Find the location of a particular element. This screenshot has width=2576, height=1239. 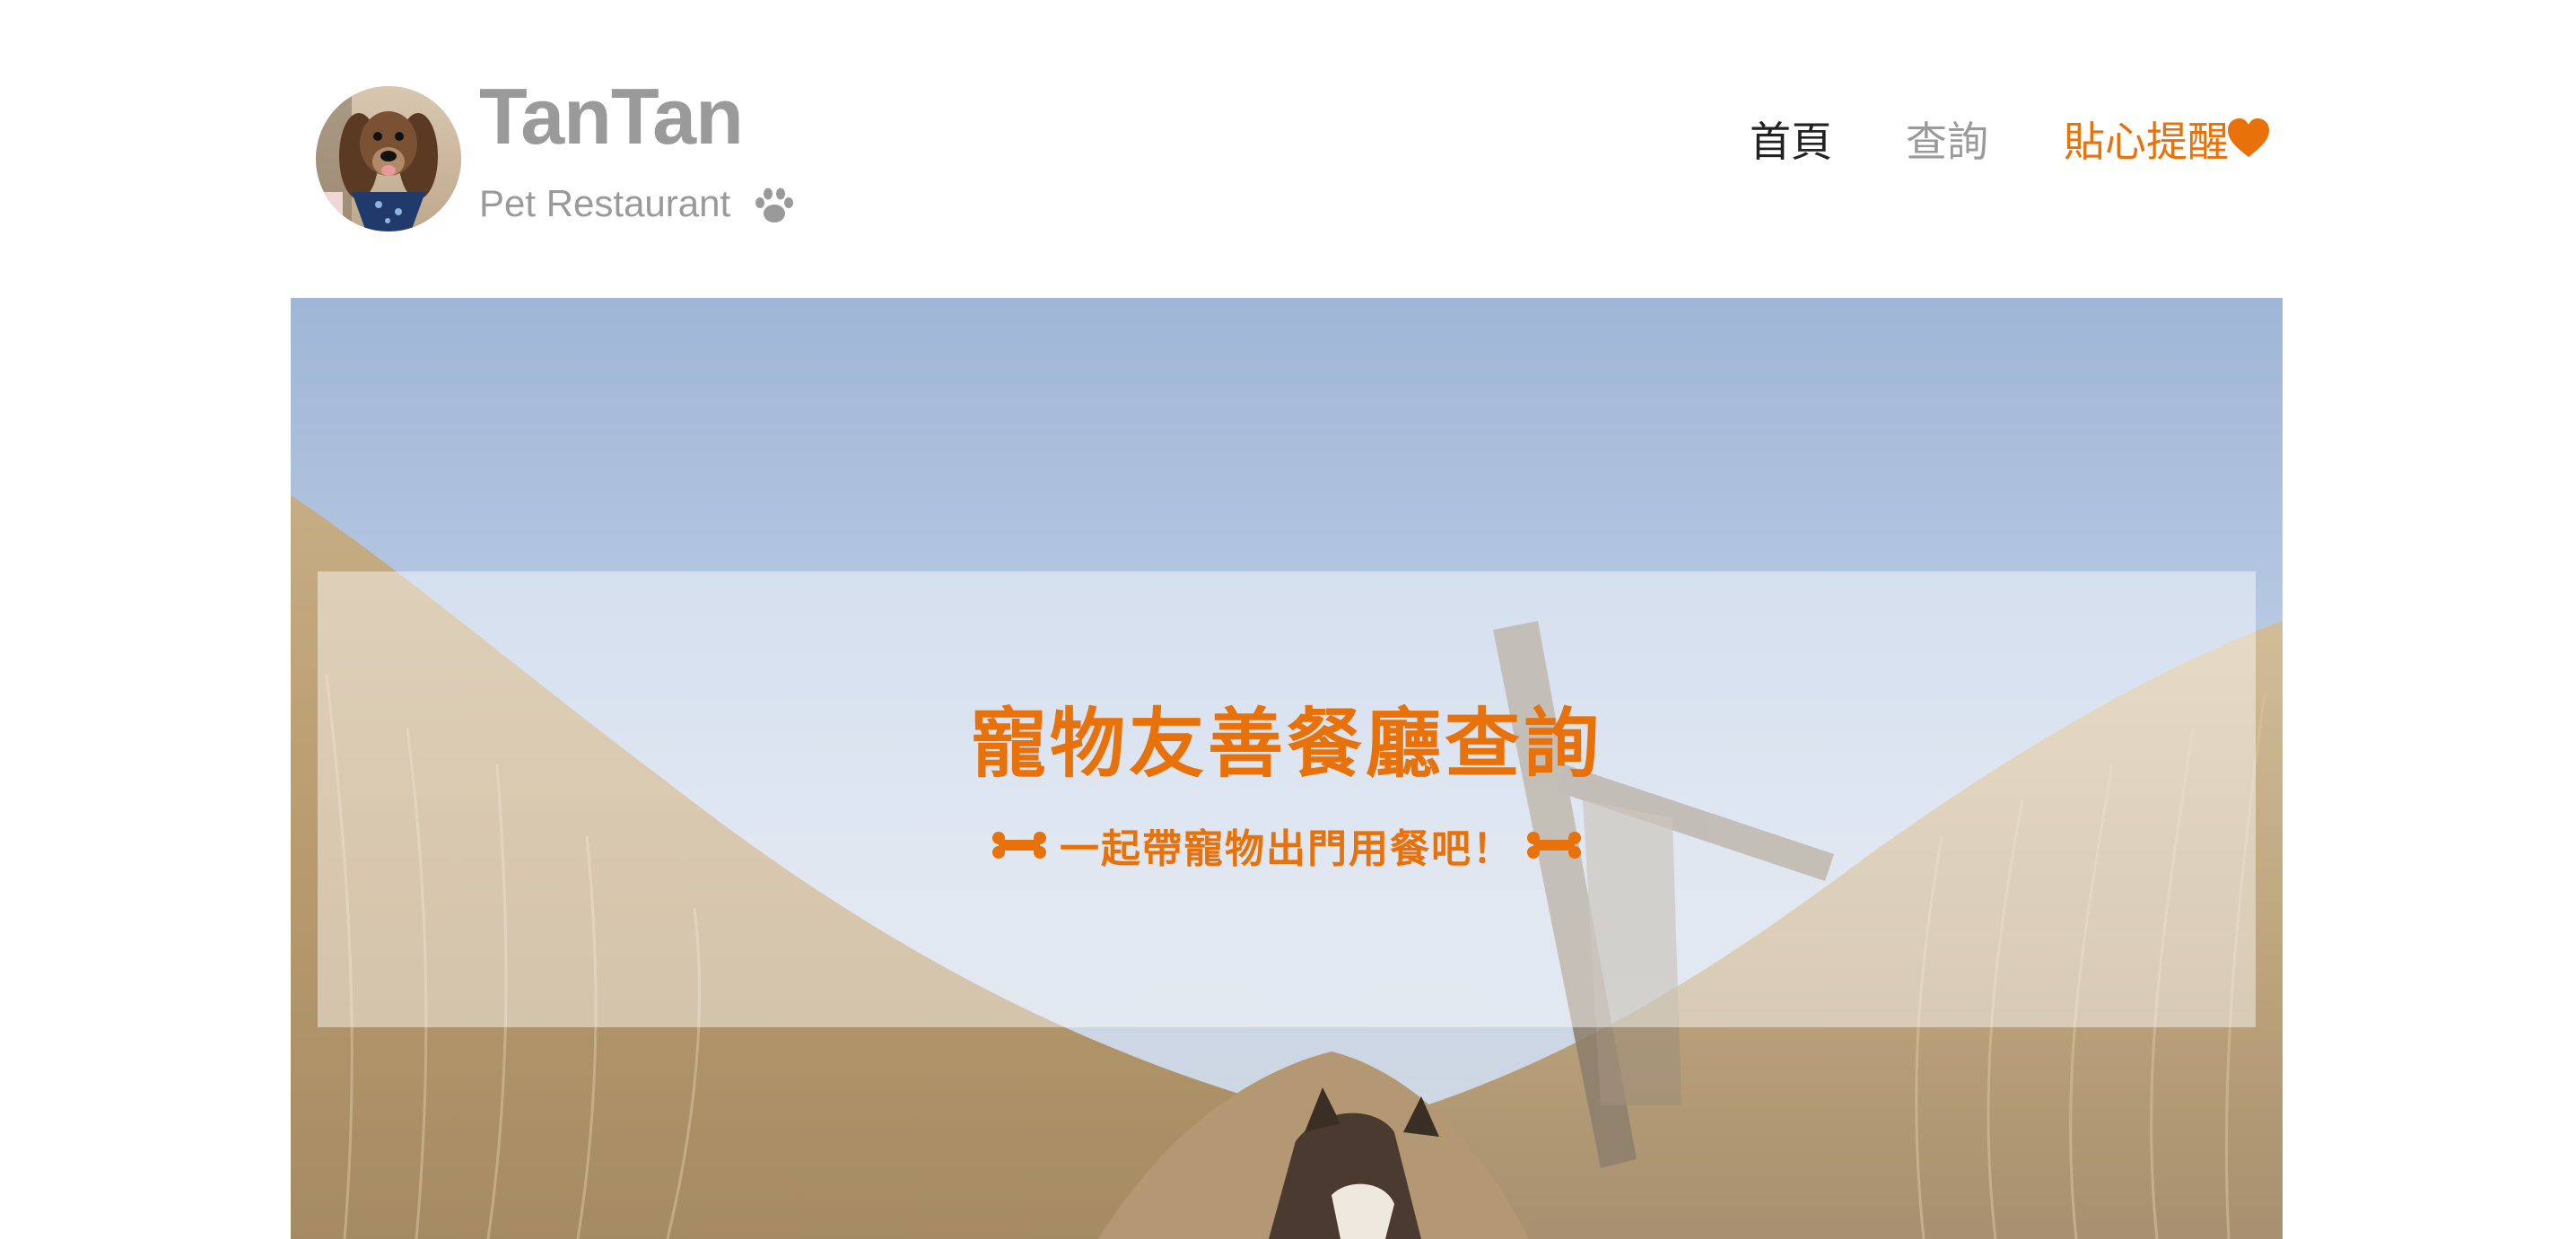

hero-title: 寵物友善餐廳查詢 is located at coordinates (1286, 744).